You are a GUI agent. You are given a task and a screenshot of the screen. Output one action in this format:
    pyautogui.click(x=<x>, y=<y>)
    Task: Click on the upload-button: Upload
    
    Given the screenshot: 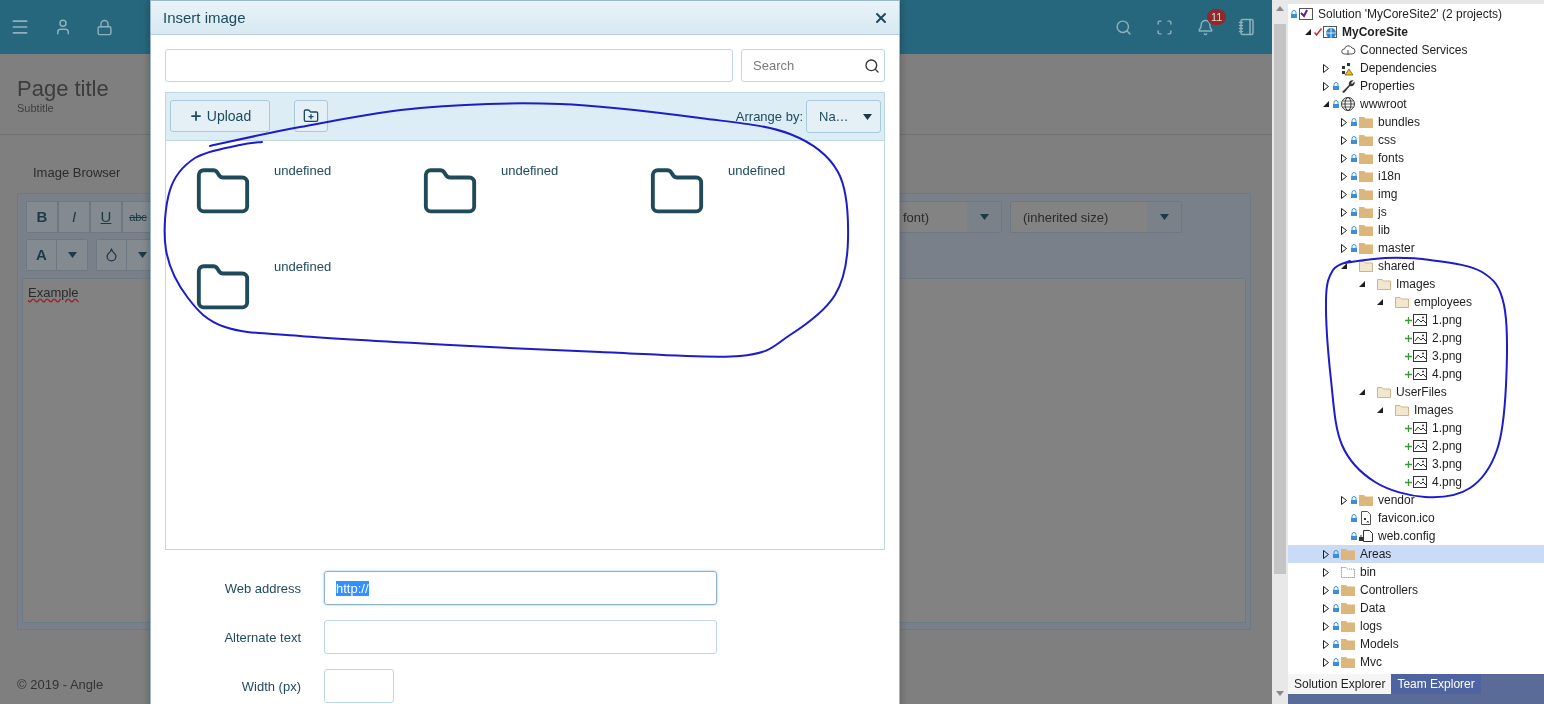 What is the action you would take?
    pyautogui.click(x=220, y=116)
    